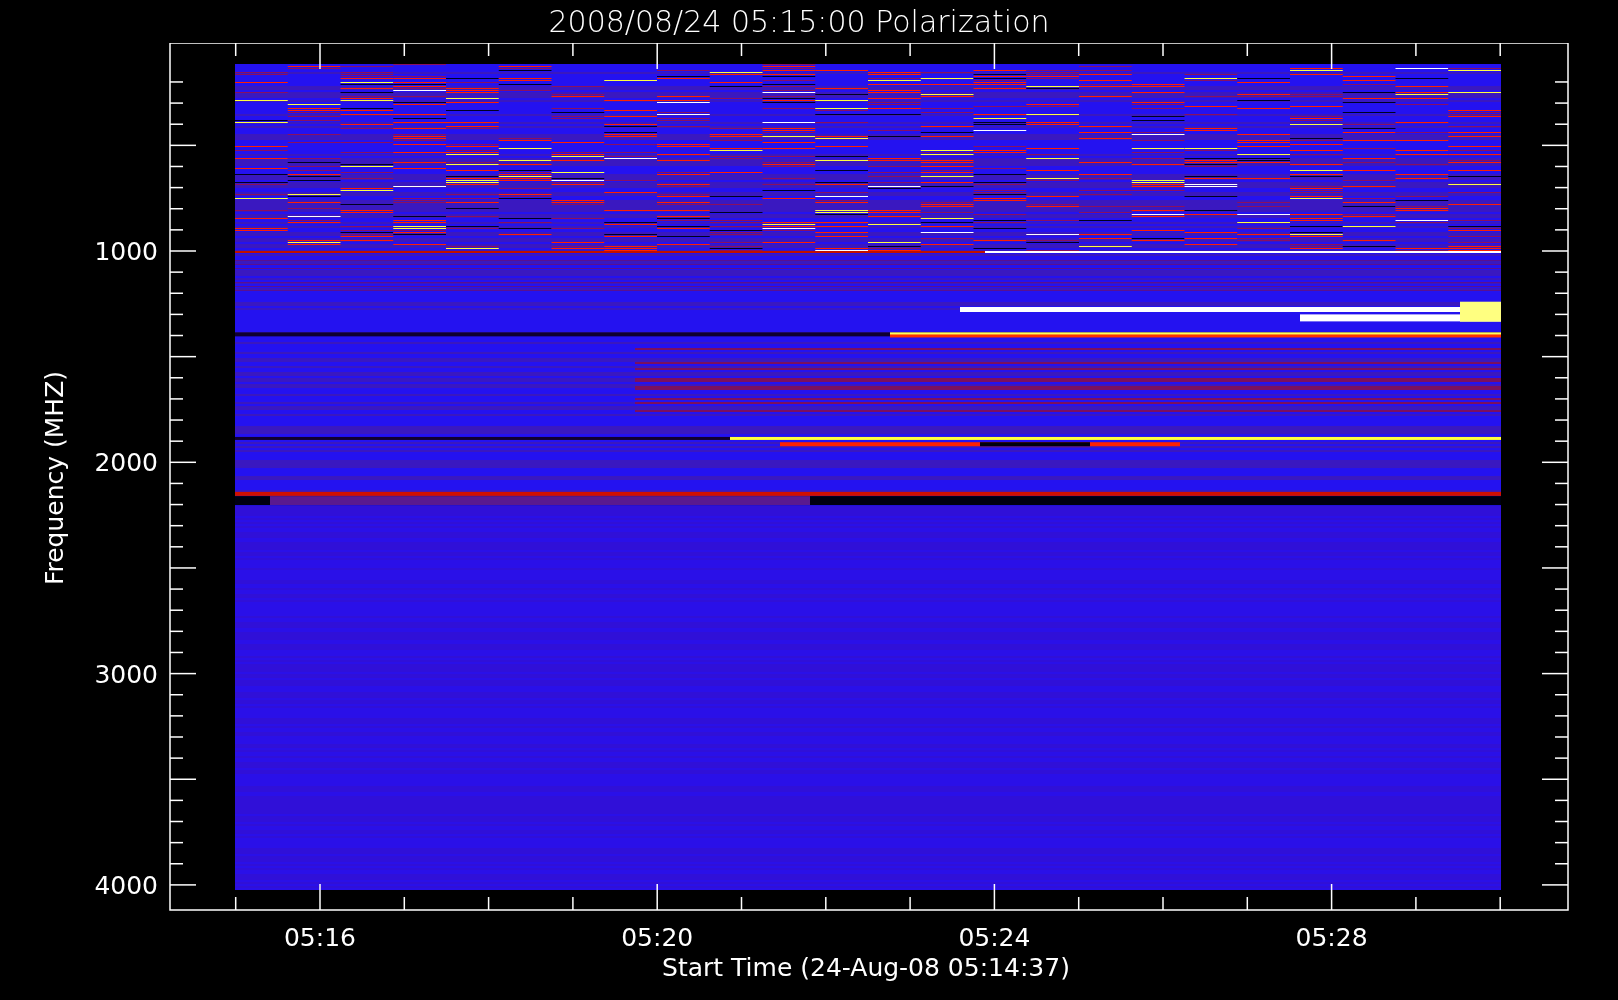 Image resolution: width=1618 pixels, height=1000 pixels. Describe the element at coordinates (126, 674) in the screenshot. I see `y-tick-label: 3000` at that location.